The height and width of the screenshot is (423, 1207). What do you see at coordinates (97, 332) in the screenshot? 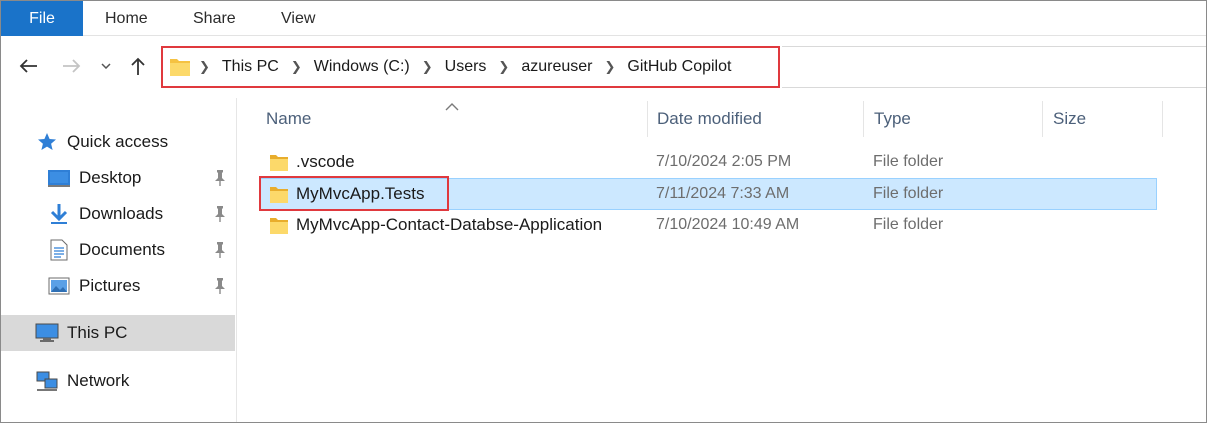
I see `sidebar-item-label: This PC` at bounding box center [97, 332].